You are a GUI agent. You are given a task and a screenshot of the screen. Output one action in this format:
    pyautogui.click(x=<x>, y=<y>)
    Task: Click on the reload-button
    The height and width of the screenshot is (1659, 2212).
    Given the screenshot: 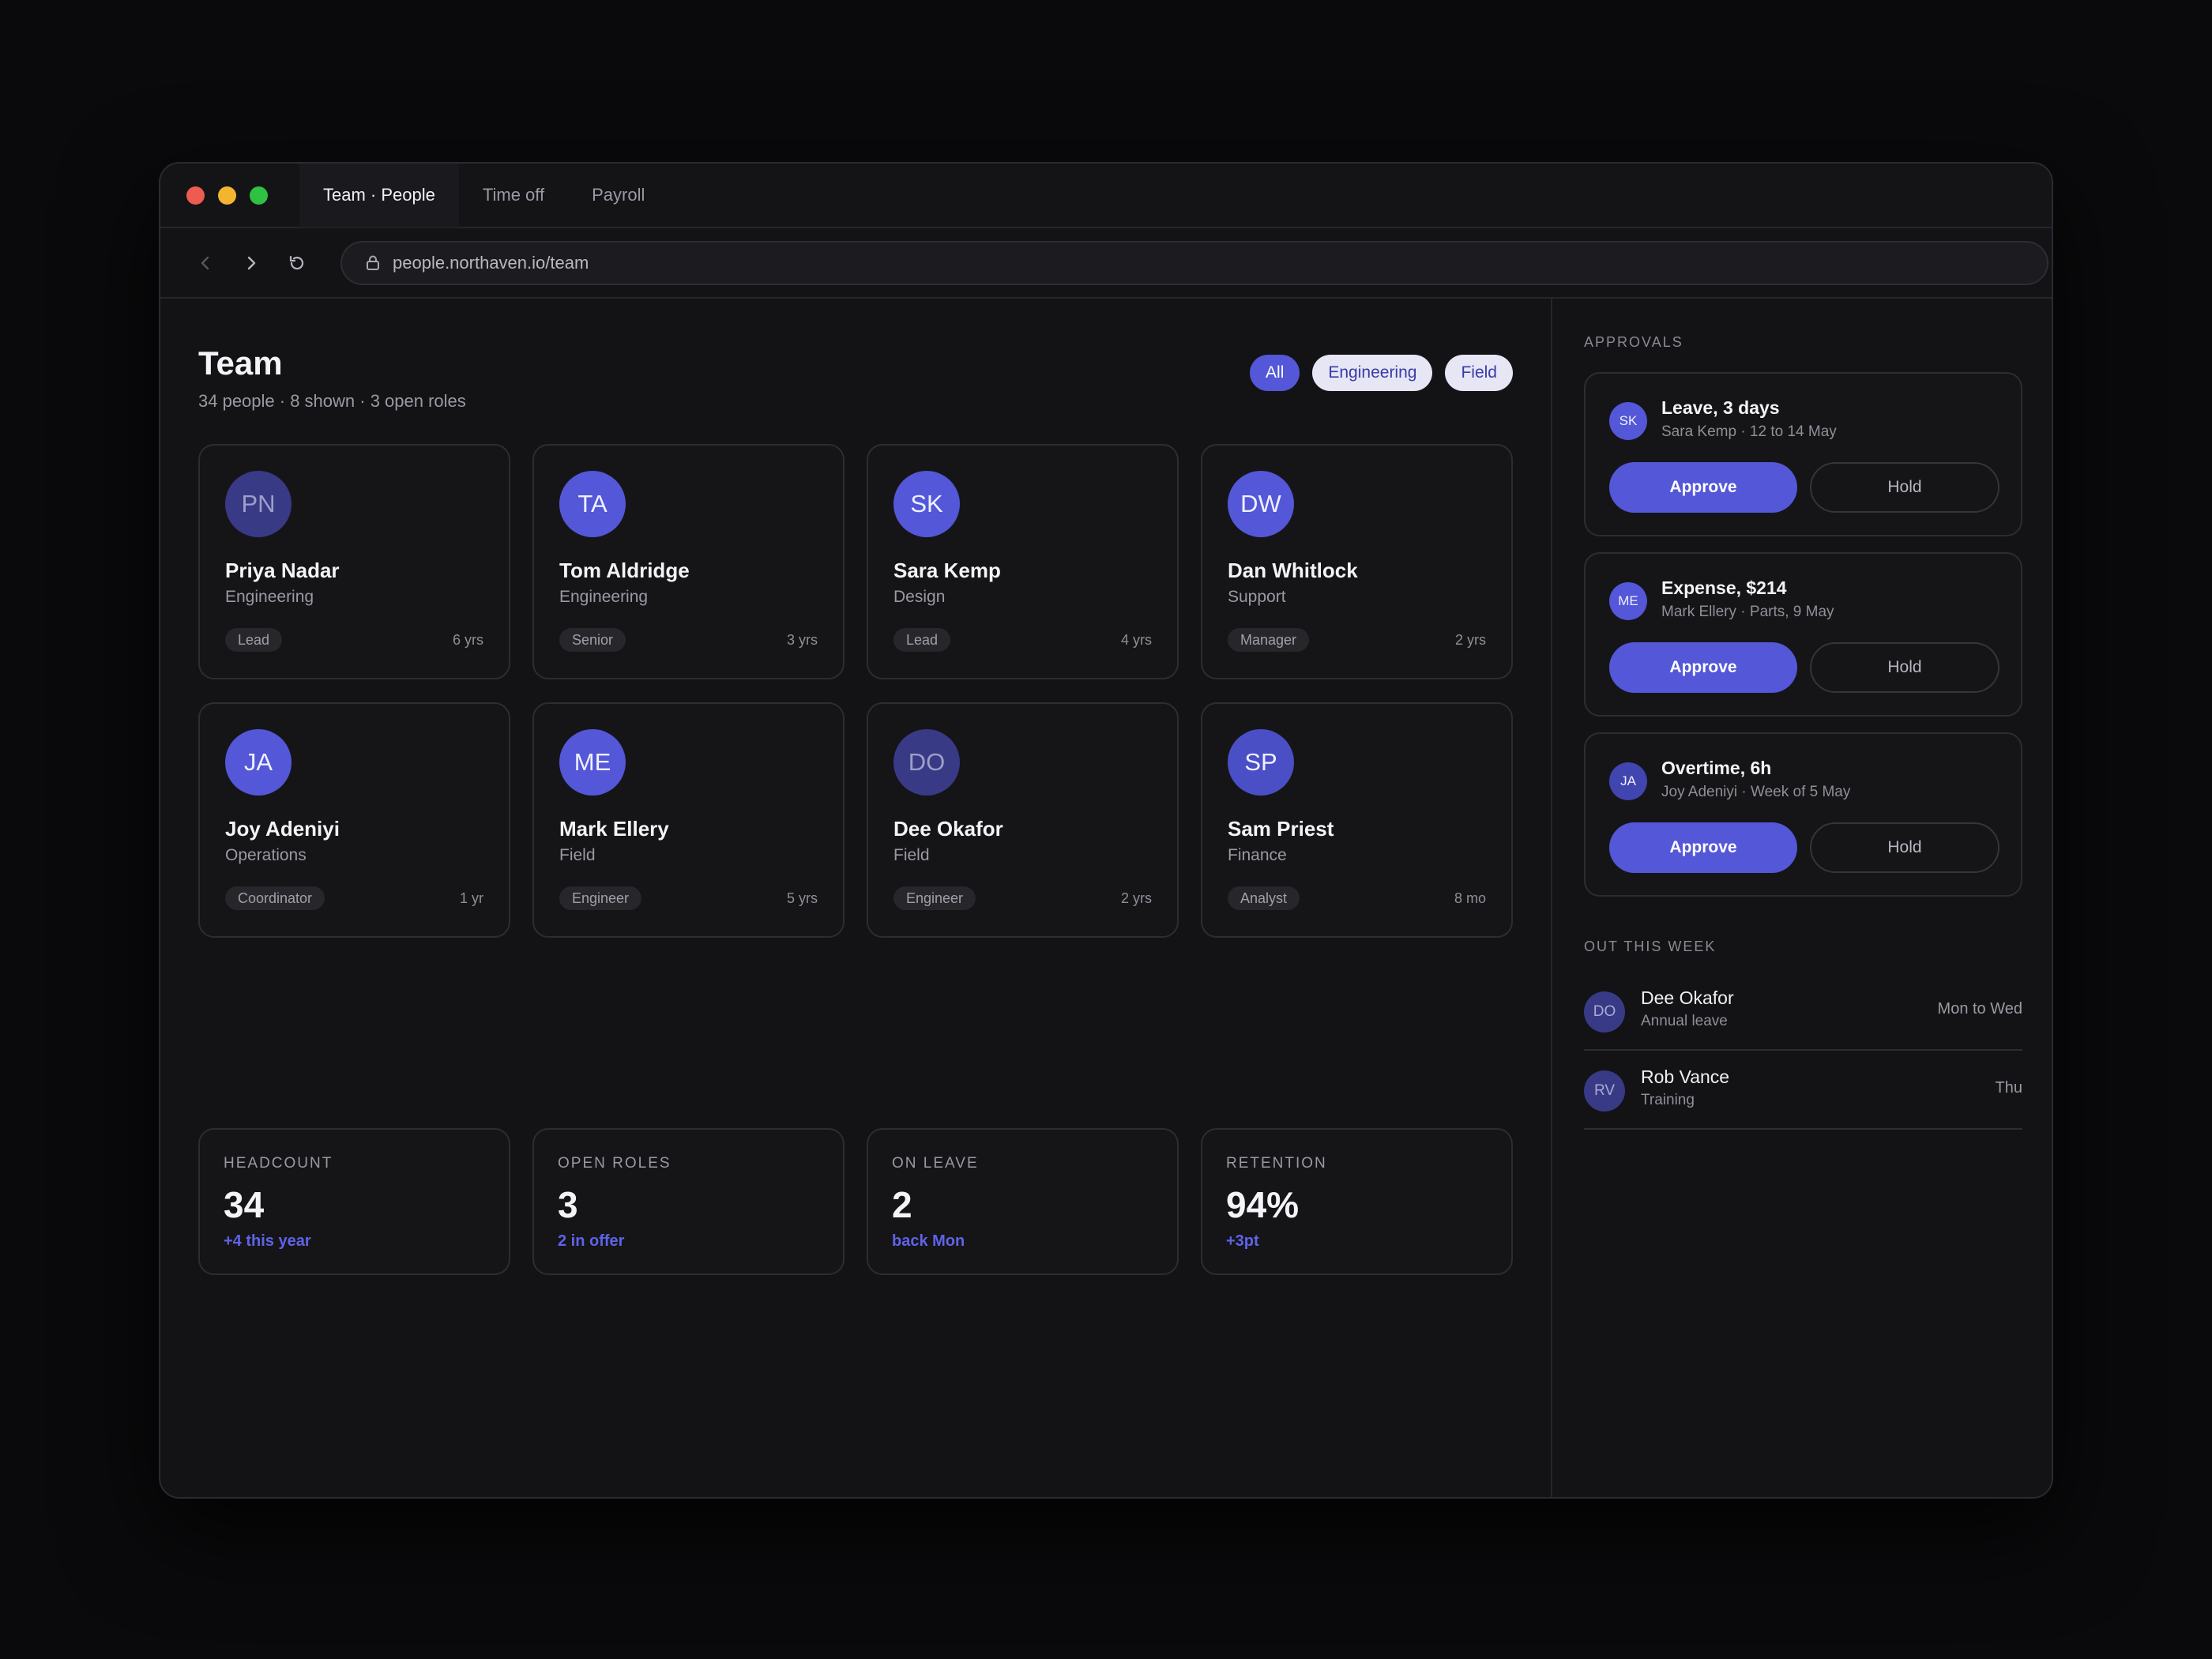 What is the action you would take?
    pyautogui.click(x=297, y=263)
    